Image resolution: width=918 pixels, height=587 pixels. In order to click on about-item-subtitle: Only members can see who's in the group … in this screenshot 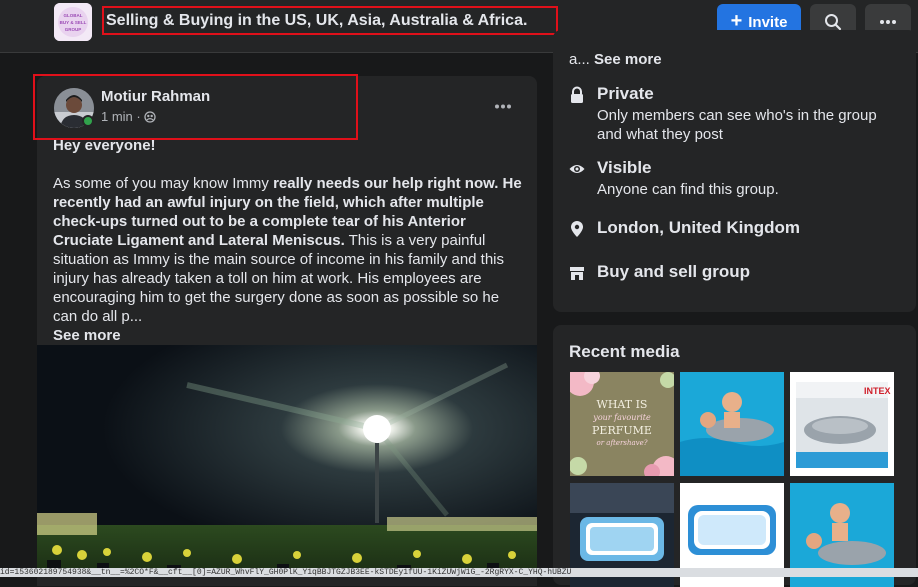, I will do `click(737, 125)`.